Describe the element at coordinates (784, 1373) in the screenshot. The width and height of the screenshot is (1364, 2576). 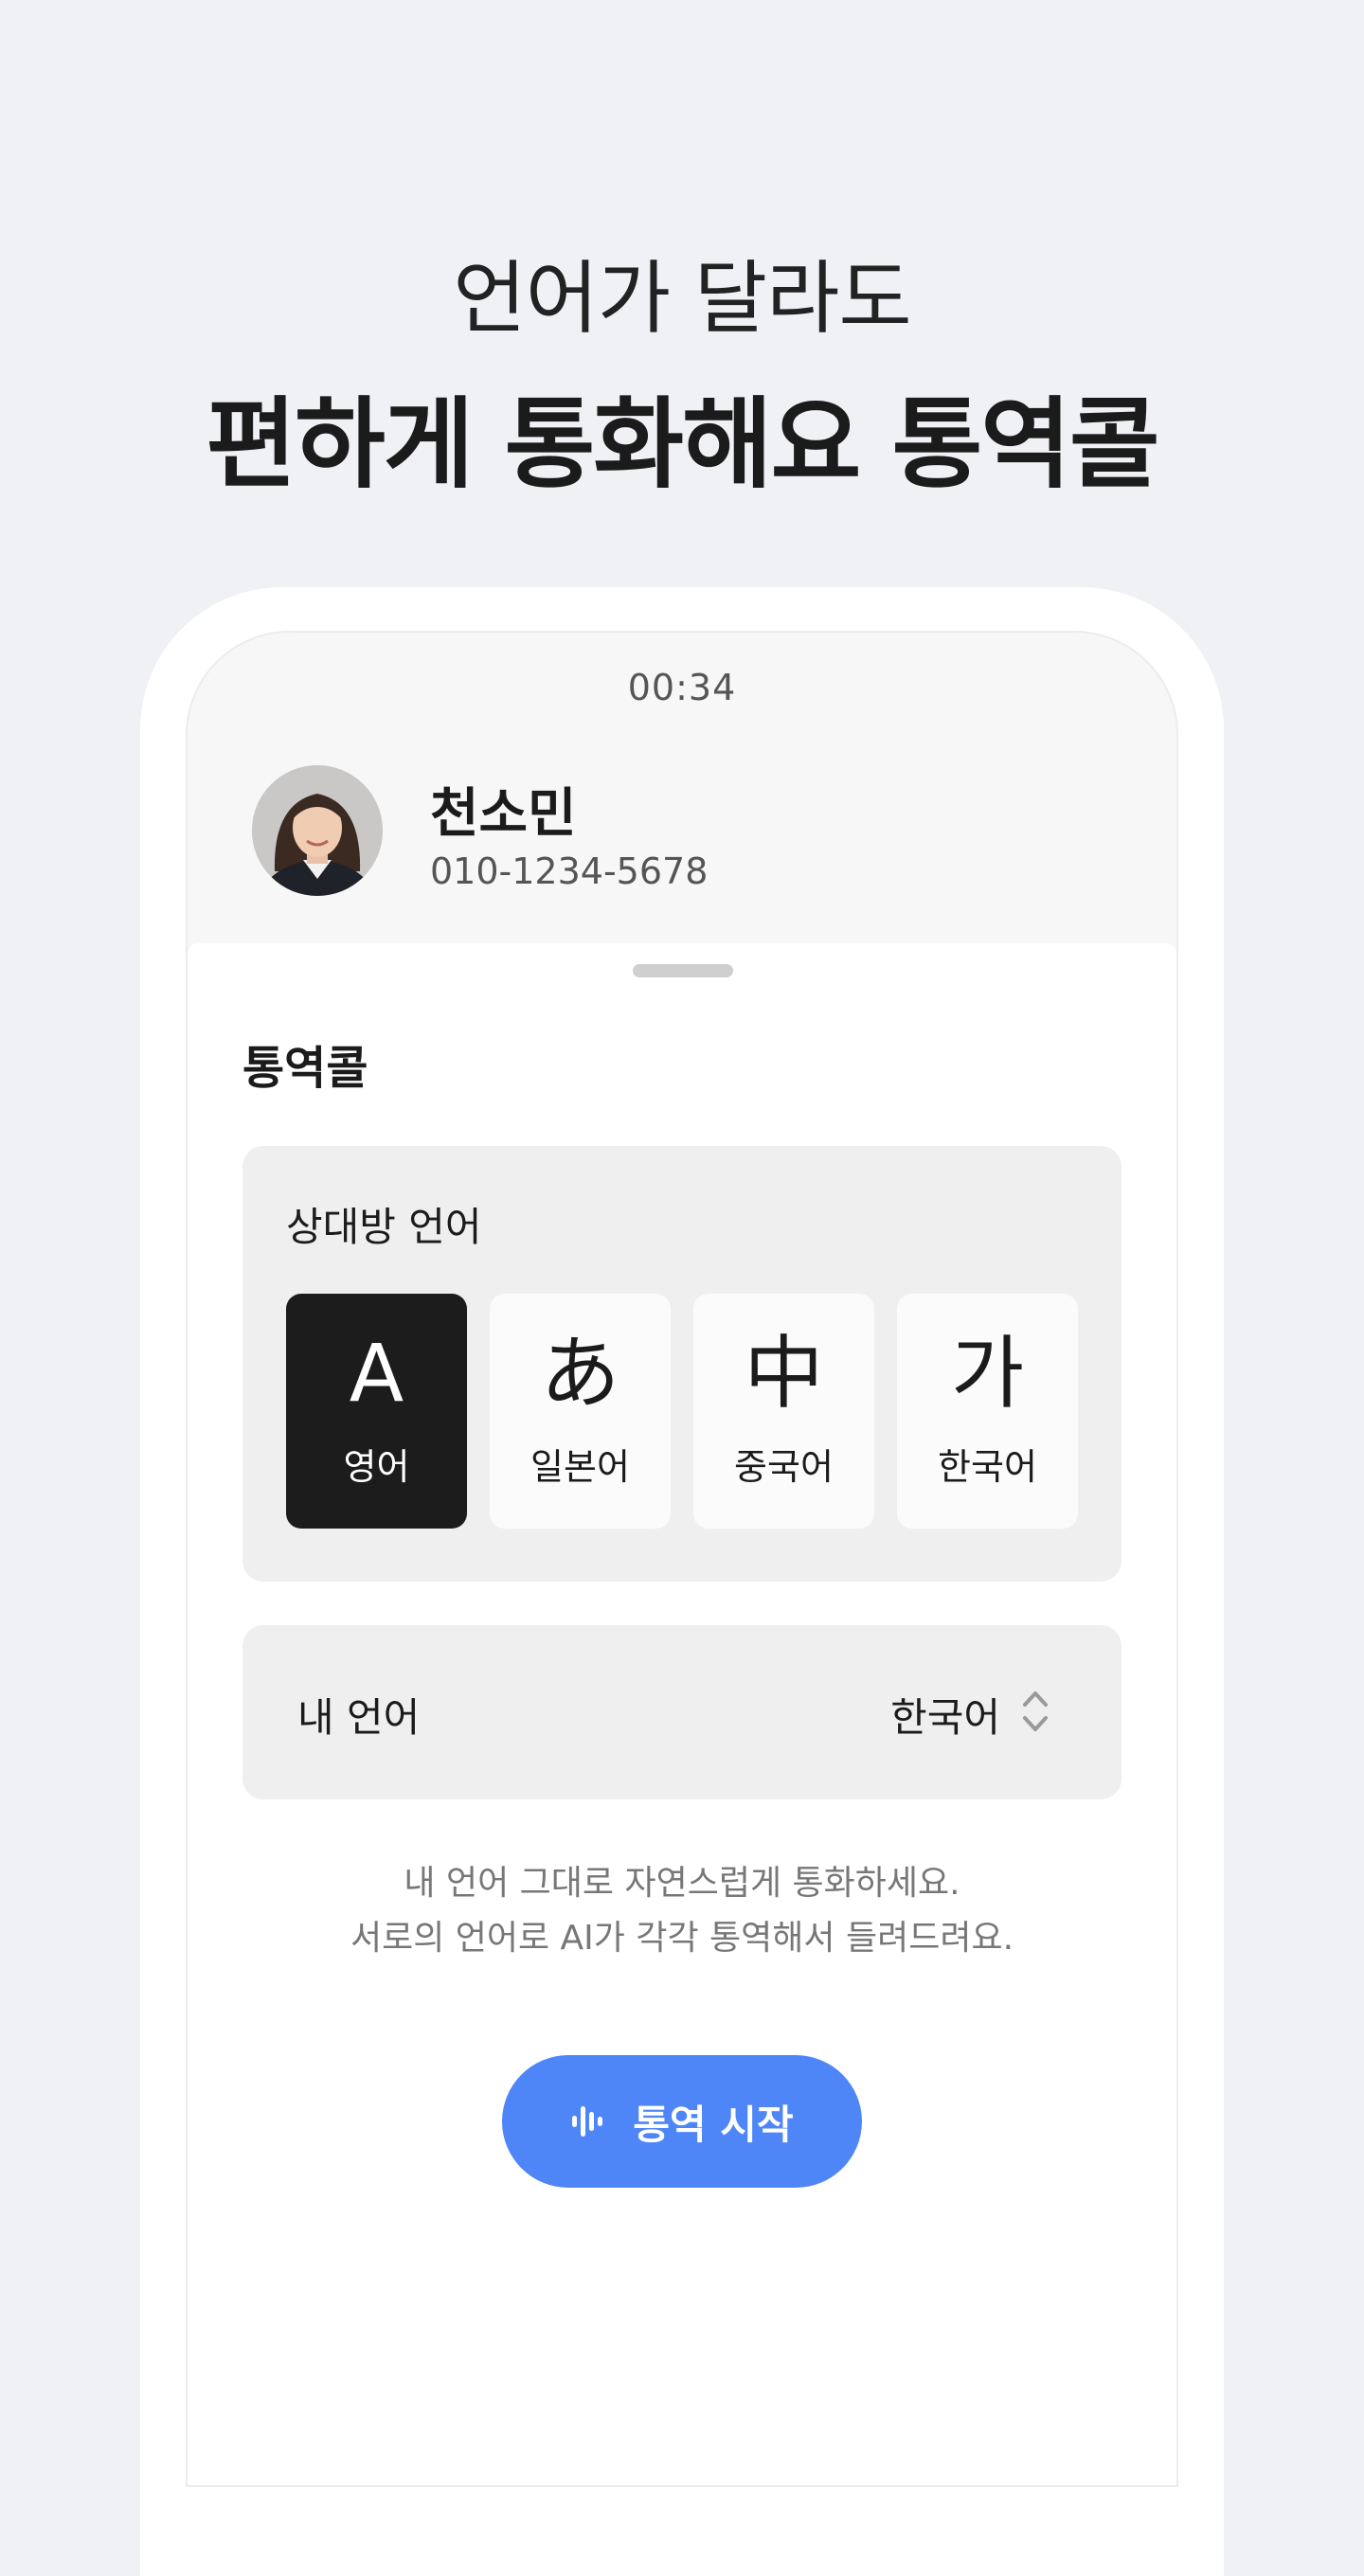
I see `language-glyph: 中` at that location.